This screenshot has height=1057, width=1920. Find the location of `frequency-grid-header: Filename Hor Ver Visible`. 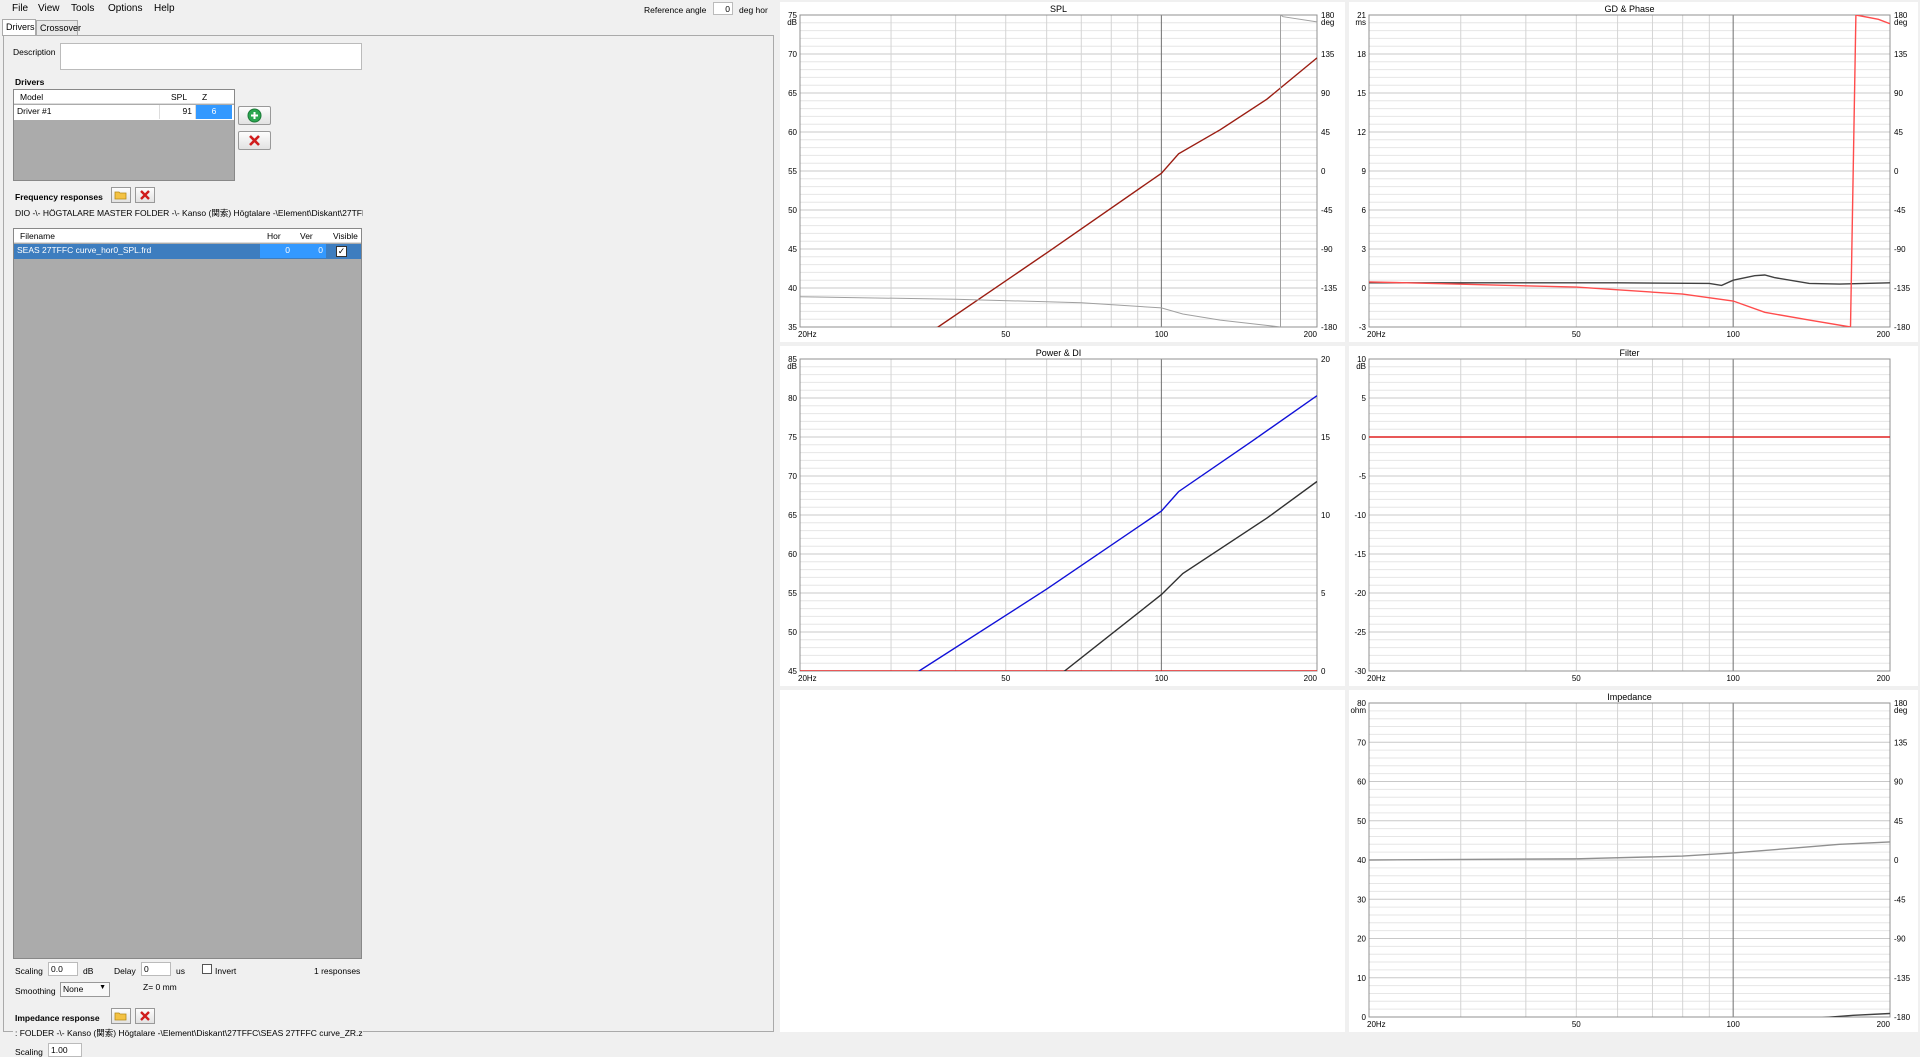

frequency-grid-header: Filename Hor Ver Visible is located at coordinates (187, 236).